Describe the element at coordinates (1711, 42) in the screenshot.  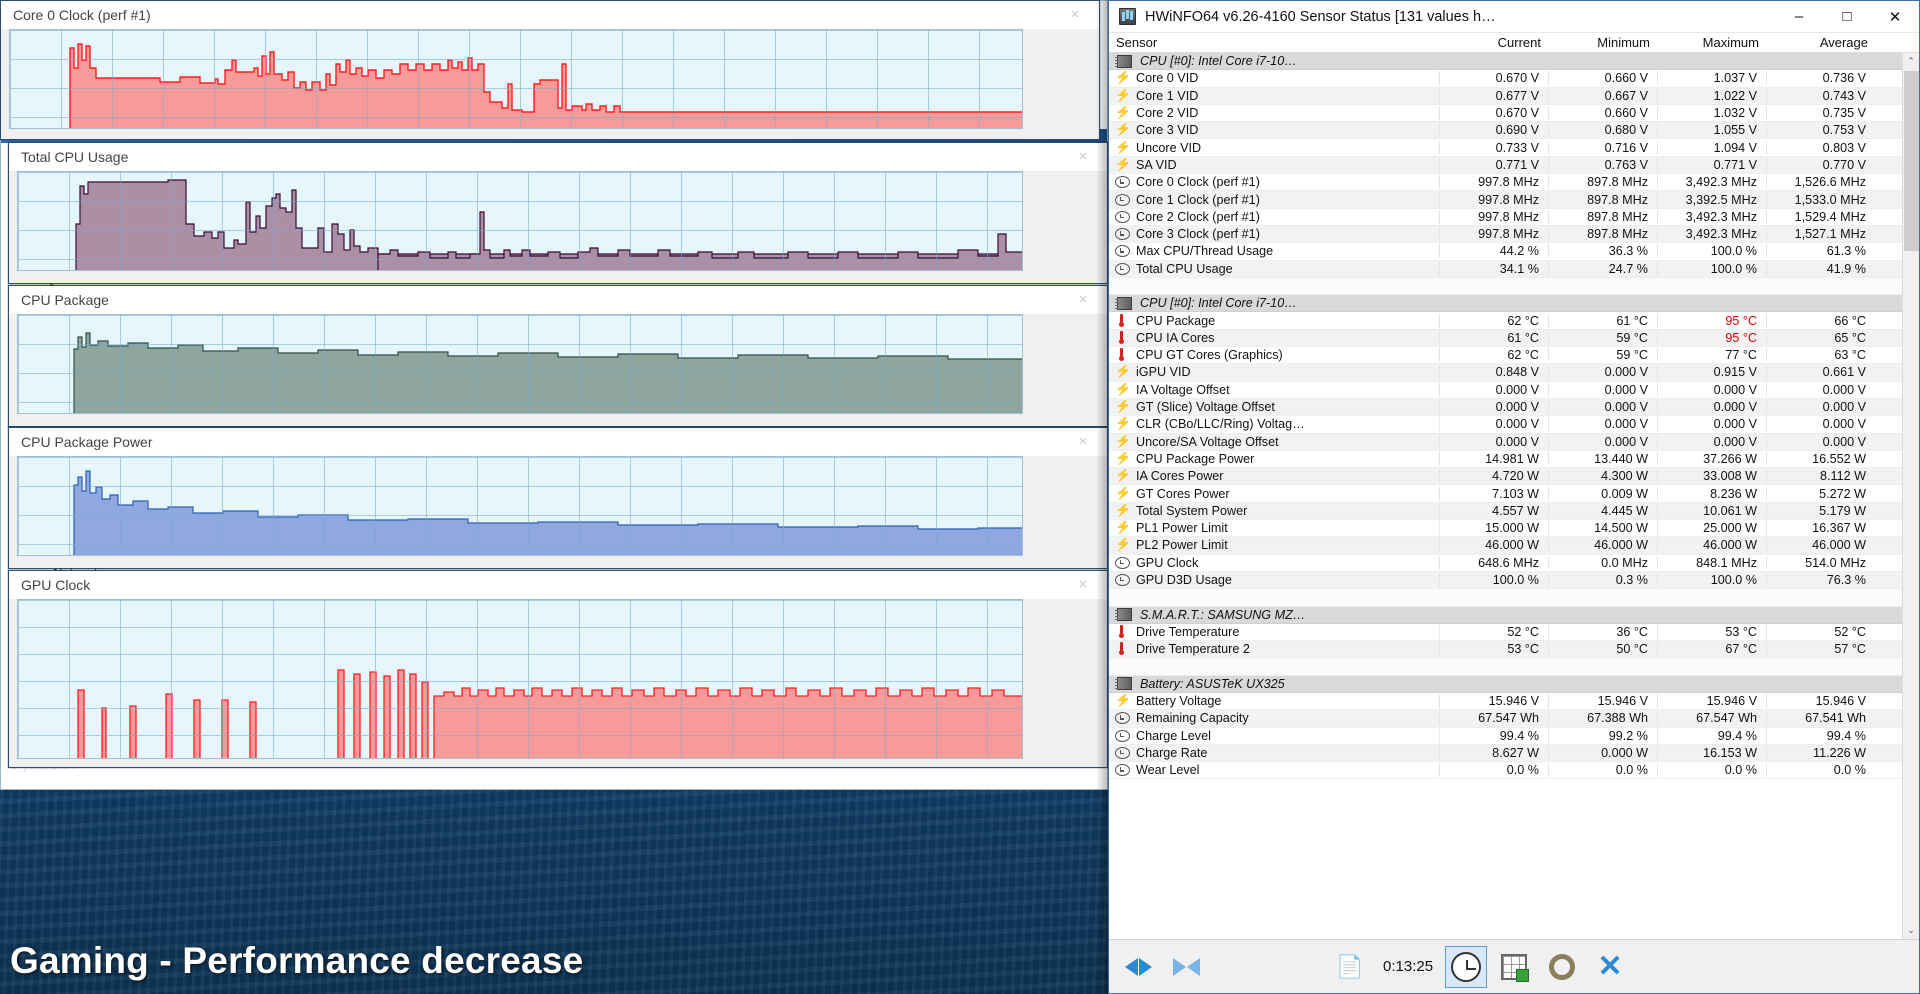
I see `column-header-maximum: Maximum` at that location.